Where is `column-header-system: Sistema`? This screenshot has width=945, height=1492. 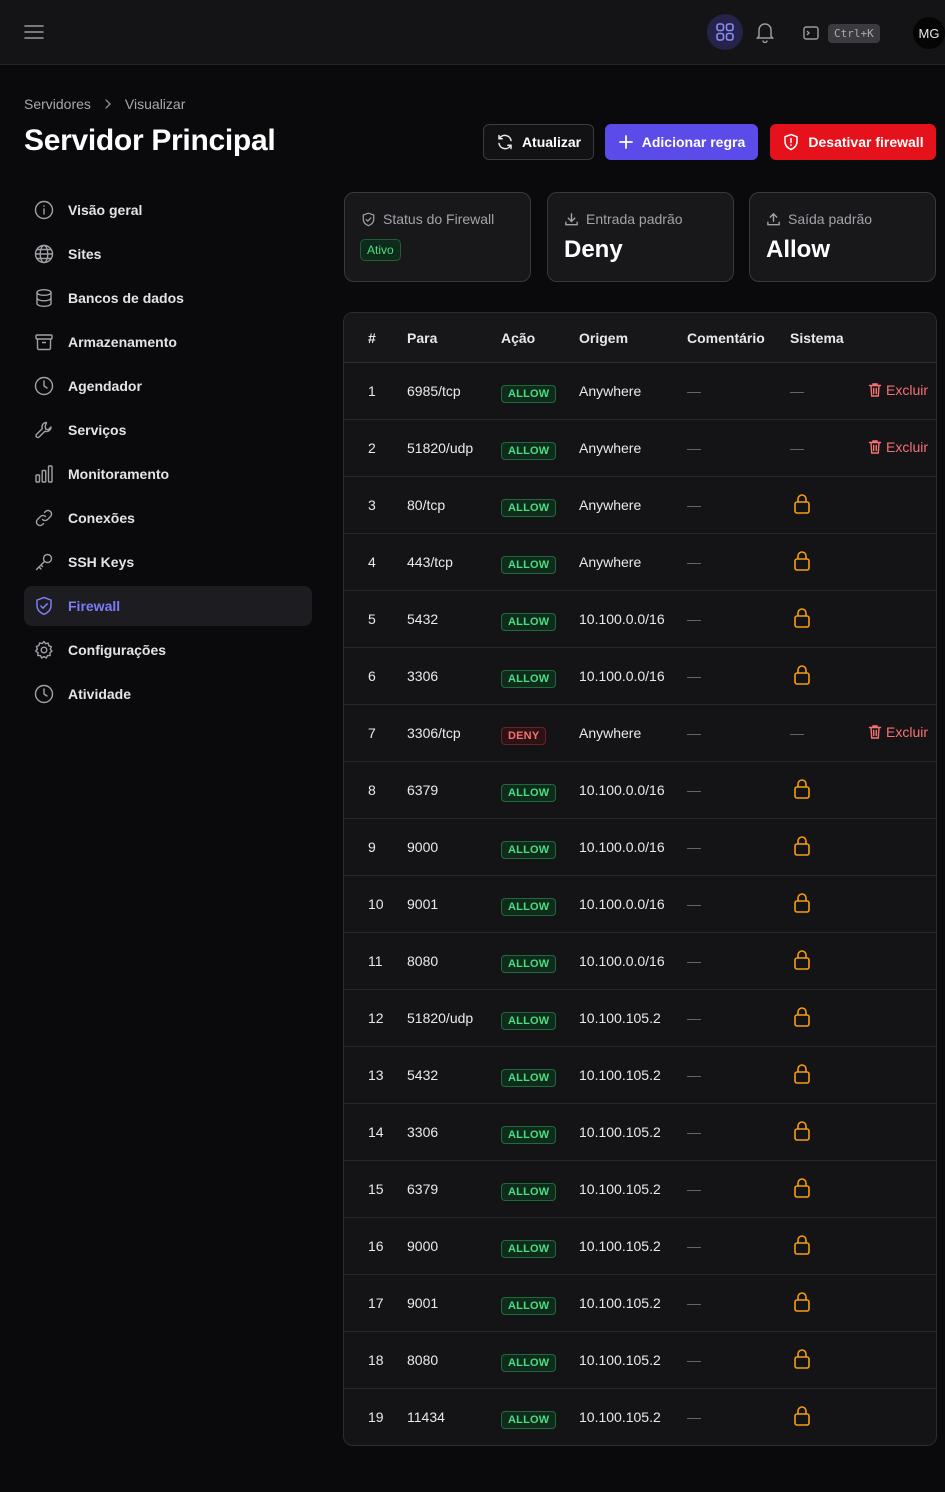
column-header-system: Sistema is located at coordinates (817, 338).